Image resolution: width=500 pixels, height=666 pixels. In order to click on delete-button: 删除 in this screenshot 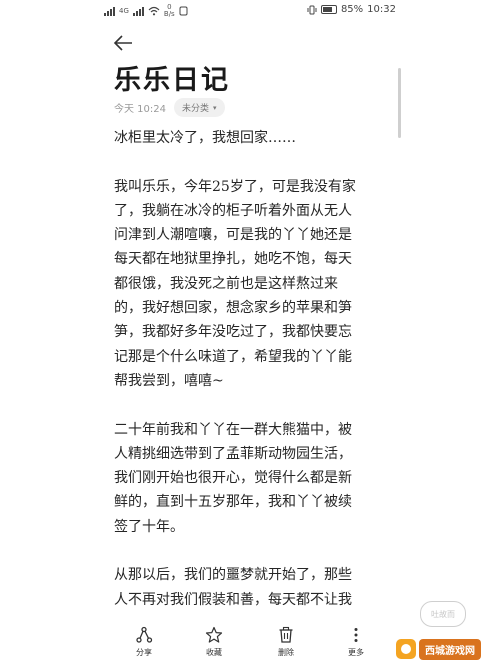, I will do `click(286, 642)`.